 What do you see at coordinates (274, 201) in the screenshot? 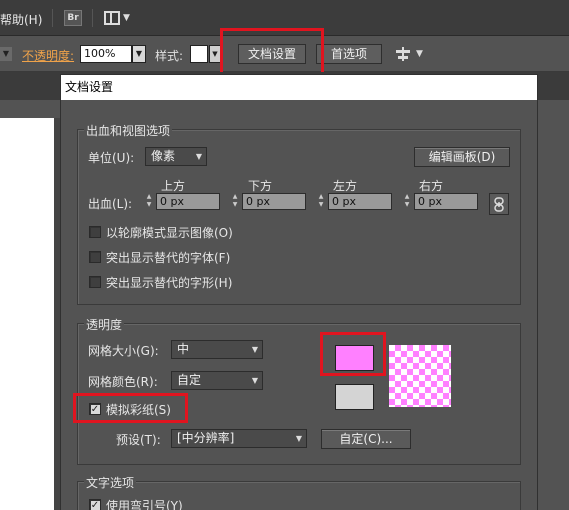
I see `bleed-bottom-input: 0 px` at bounding box center [274, 201].